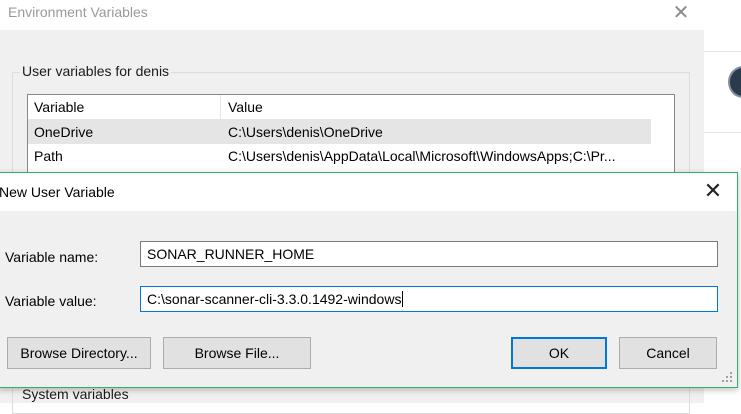 The width and height of the screenshot is (741, 414). I want to click on resize-grip-icon, so click(727, 377).